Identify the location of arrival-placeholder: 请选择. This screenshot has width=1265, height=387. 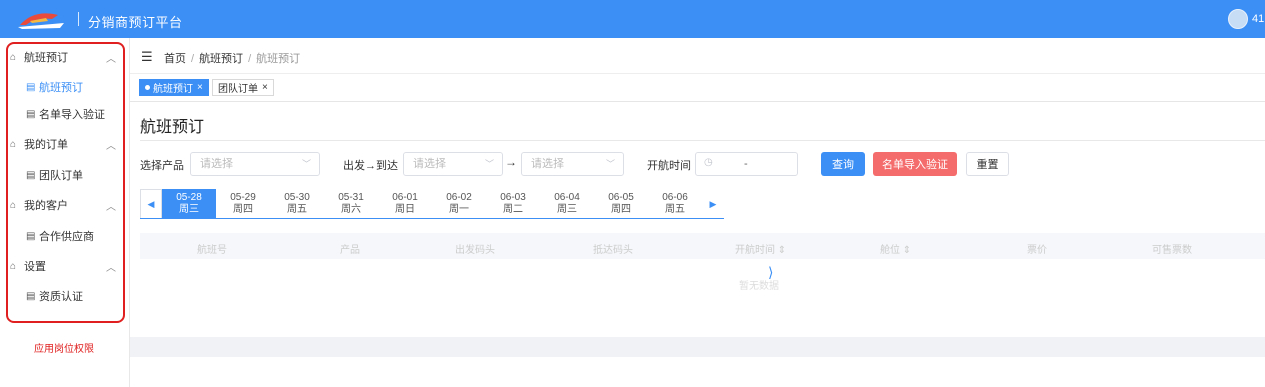
(547, 164).